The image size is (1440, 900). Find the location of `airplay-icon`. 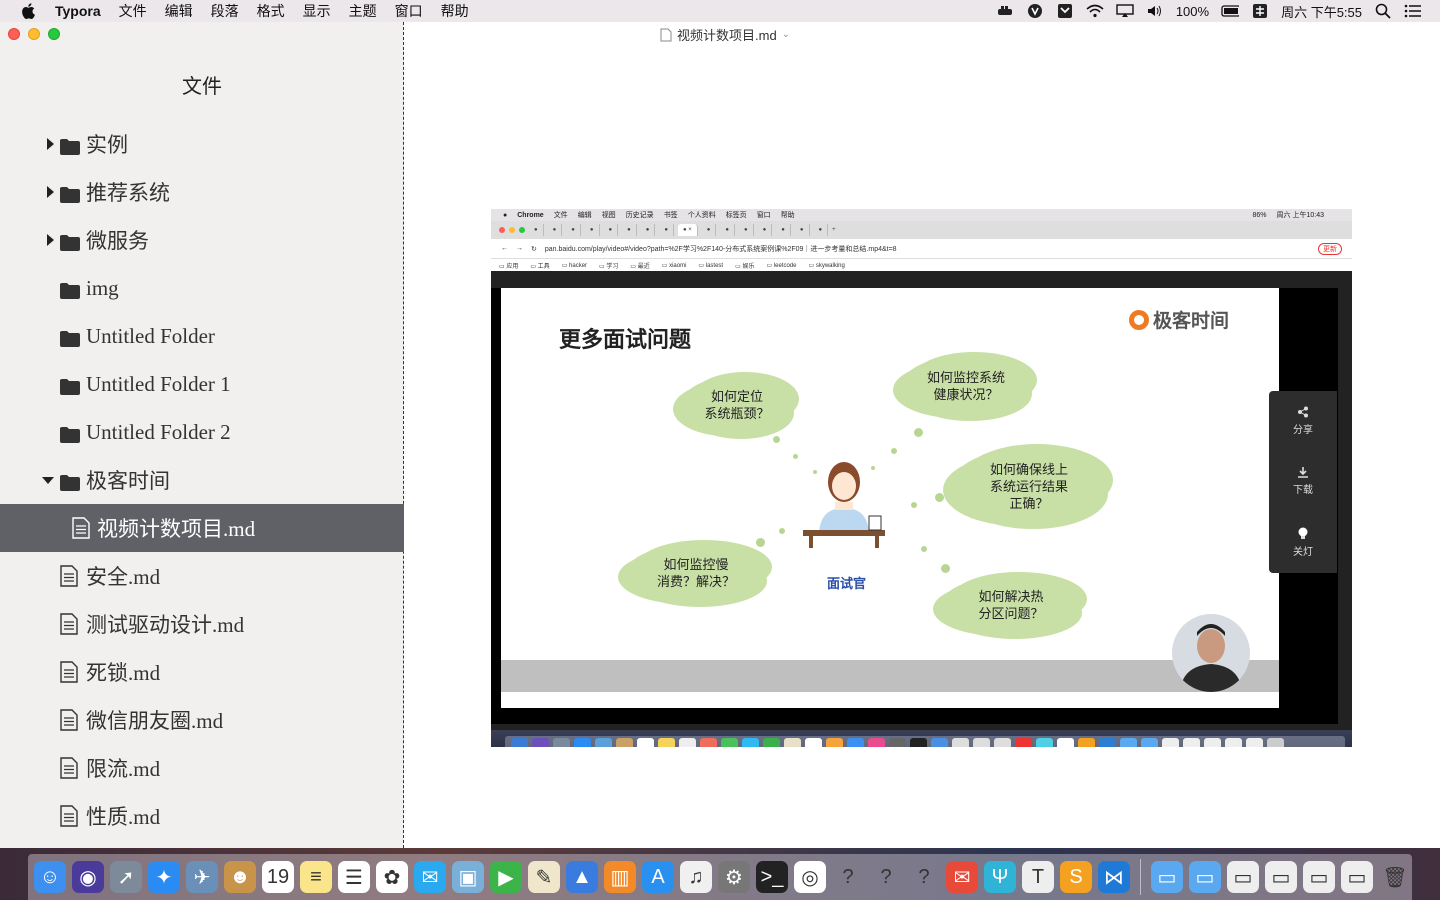

airplay-icon is located at coordinates (1125, 11).